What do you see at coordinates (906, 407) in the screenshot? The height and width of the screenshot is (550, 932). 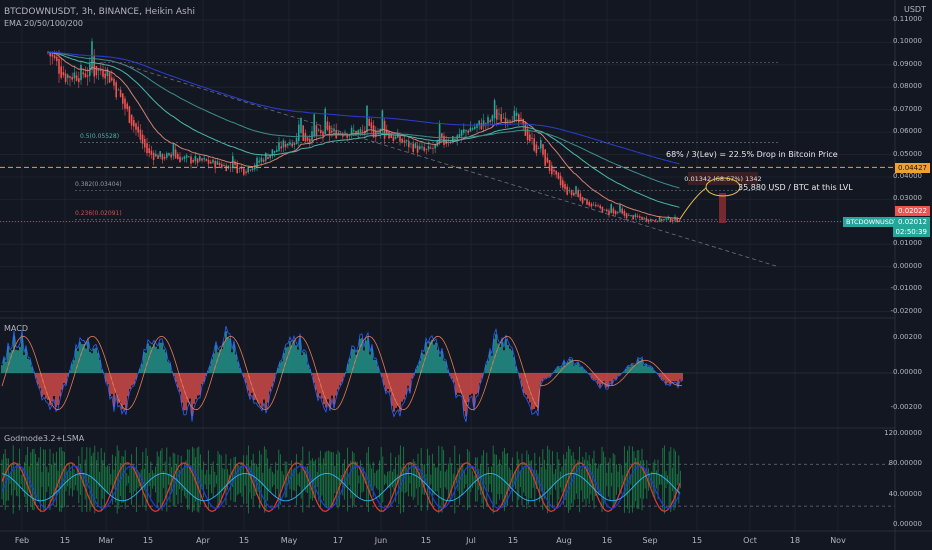 I see `price-tick-label: -0.00200` at bounding box center [906, 407].